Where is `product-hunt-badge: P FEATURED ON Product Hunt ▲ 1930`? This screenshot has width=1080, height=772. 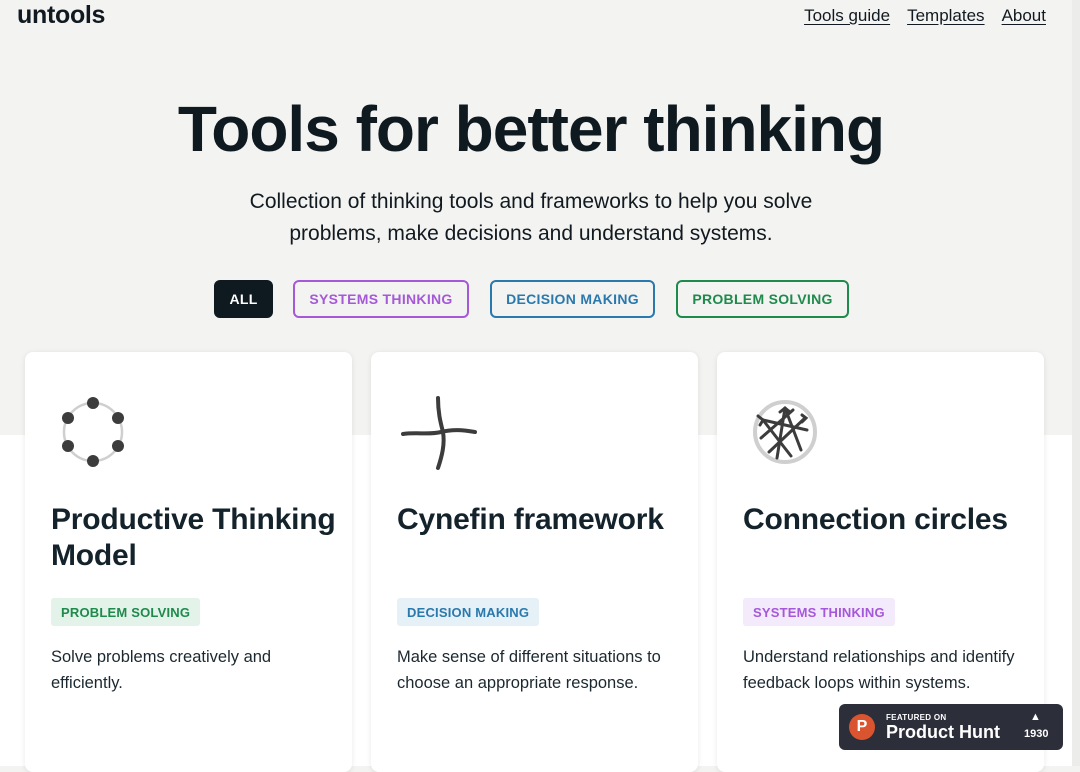 product-hunt-badge: P FEATURED ON Product Hunt ▲ 1930 is located at coordinates (951, 727).